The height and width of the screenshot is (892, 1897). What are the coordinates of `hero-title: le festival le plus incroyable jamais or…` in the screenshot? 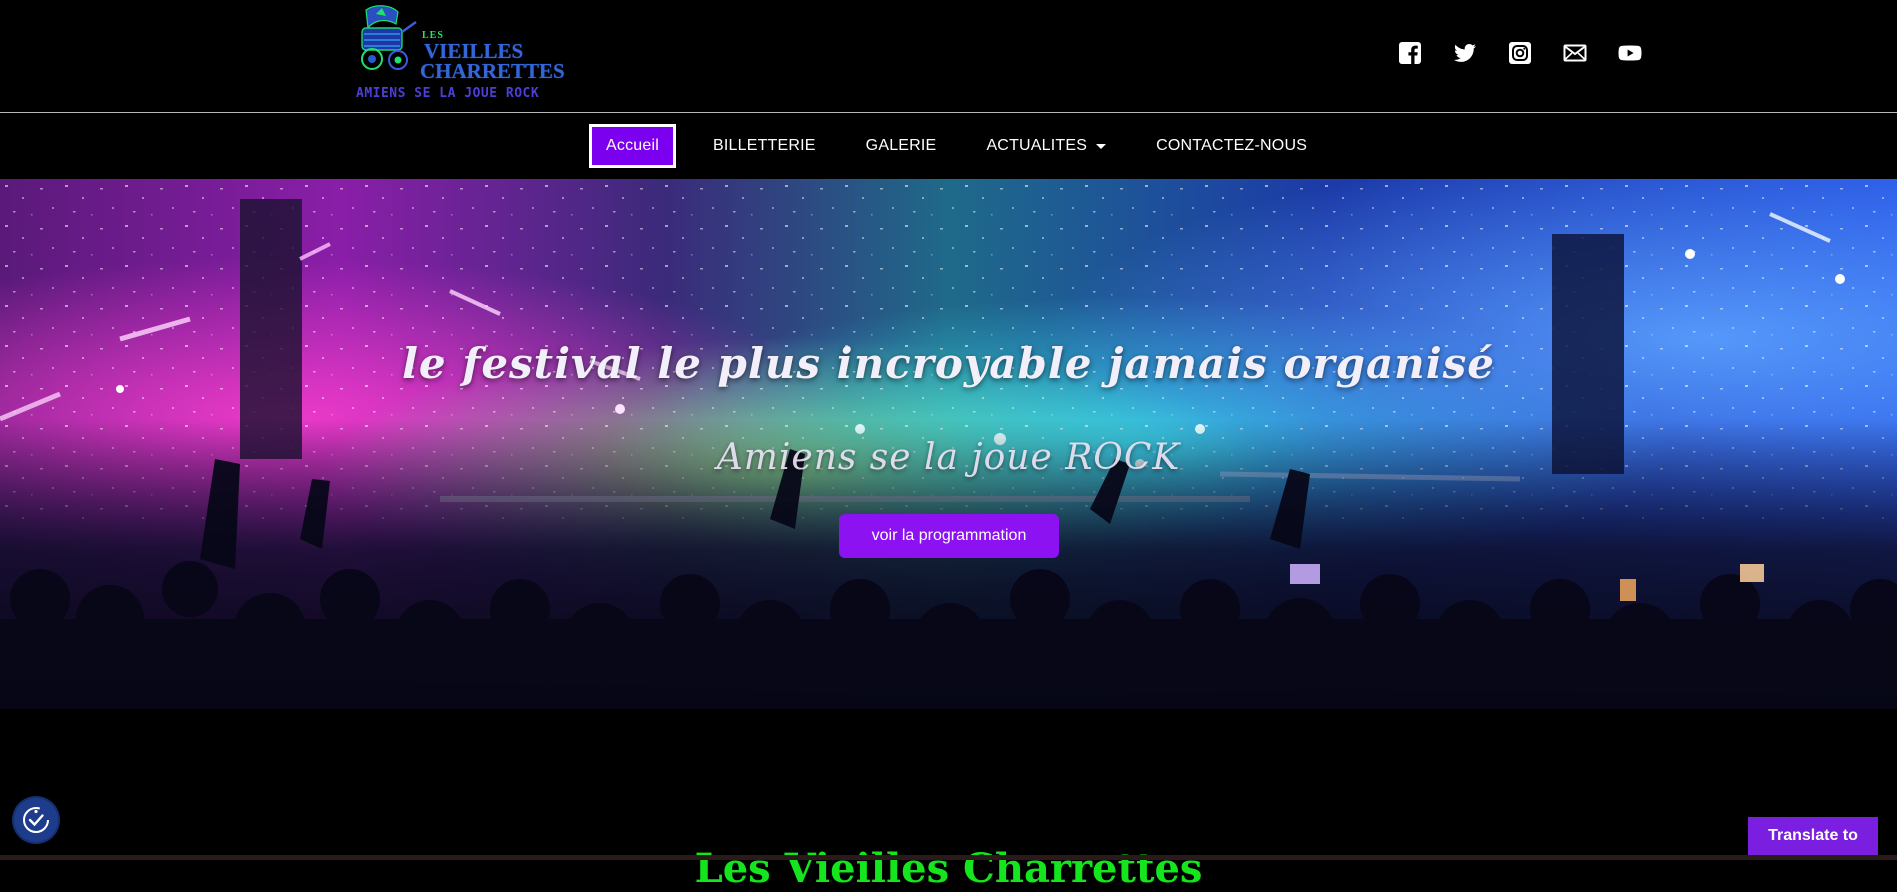 It's located at (948, 364).